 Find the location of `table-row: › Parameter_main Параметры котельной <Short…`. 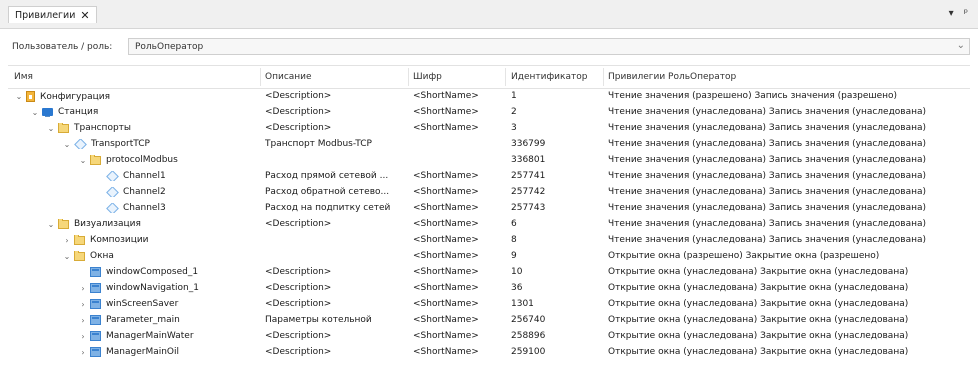

table-row: › Parameter_main Параметры котельной <Short… is located at coordinates (489, 321).